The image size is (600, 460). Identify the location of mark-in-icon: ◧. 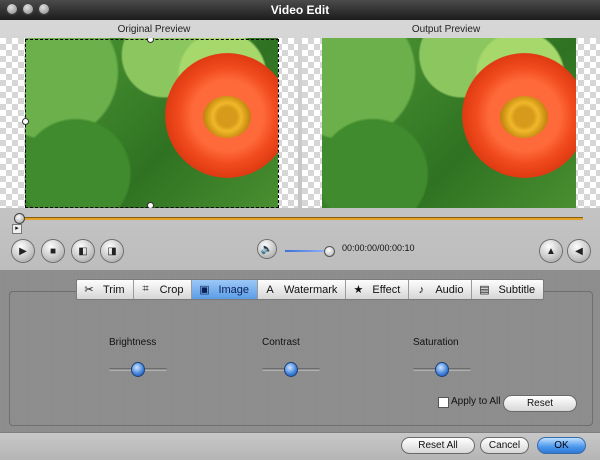
(83, 251).